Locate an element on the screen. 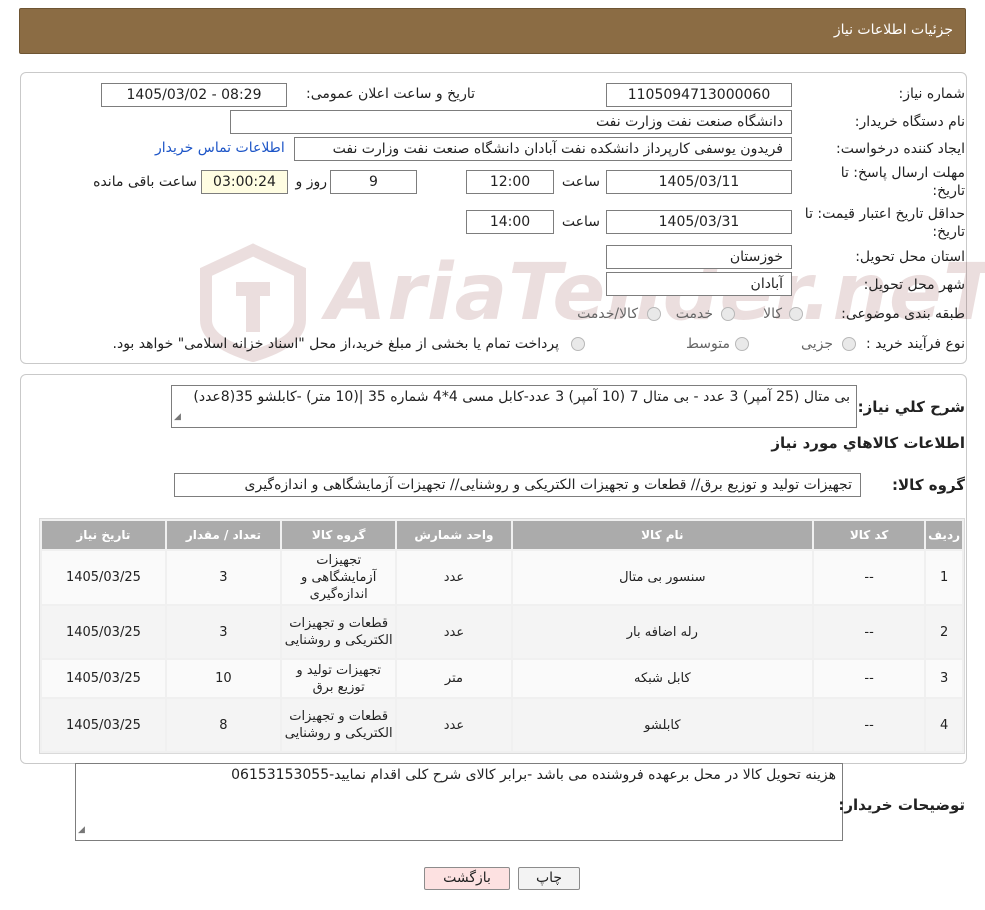  deadline-date-field: 1405/03/11 is located at coordinates (699, 182).